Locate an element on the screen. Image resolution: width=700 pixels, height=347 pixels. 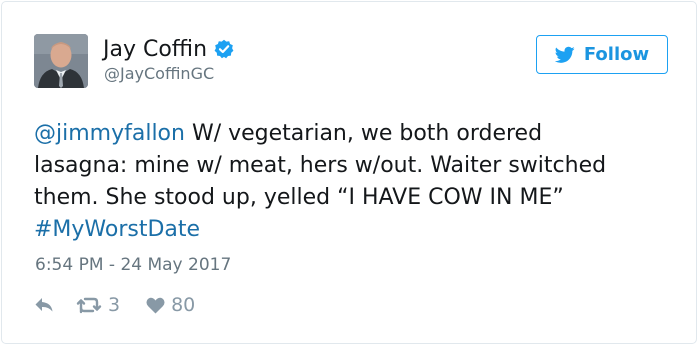
follow-button: Follow is located at coordinates (602, 54).